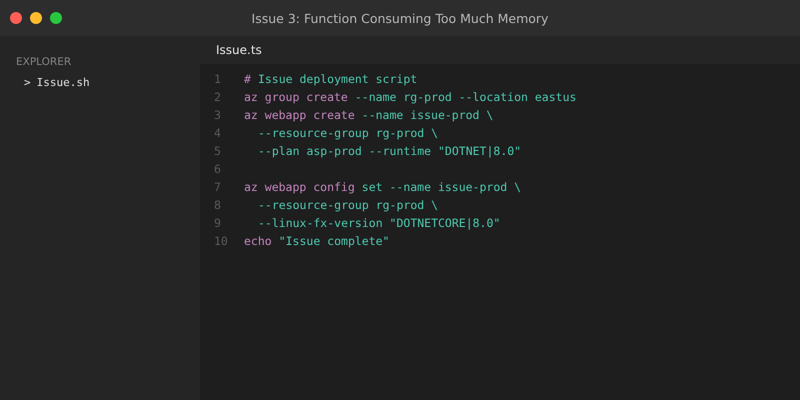  What do you see at coordinates (299, 115) in the screenshot?
I see `code-text: az webapp create` at bounding box center [299, 115].